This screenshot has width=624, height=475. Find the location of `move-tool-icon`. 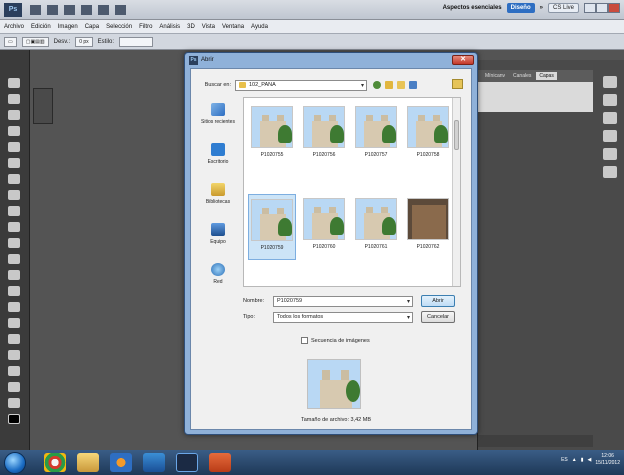

move-tool-icon is located at coordinates (14, 83).